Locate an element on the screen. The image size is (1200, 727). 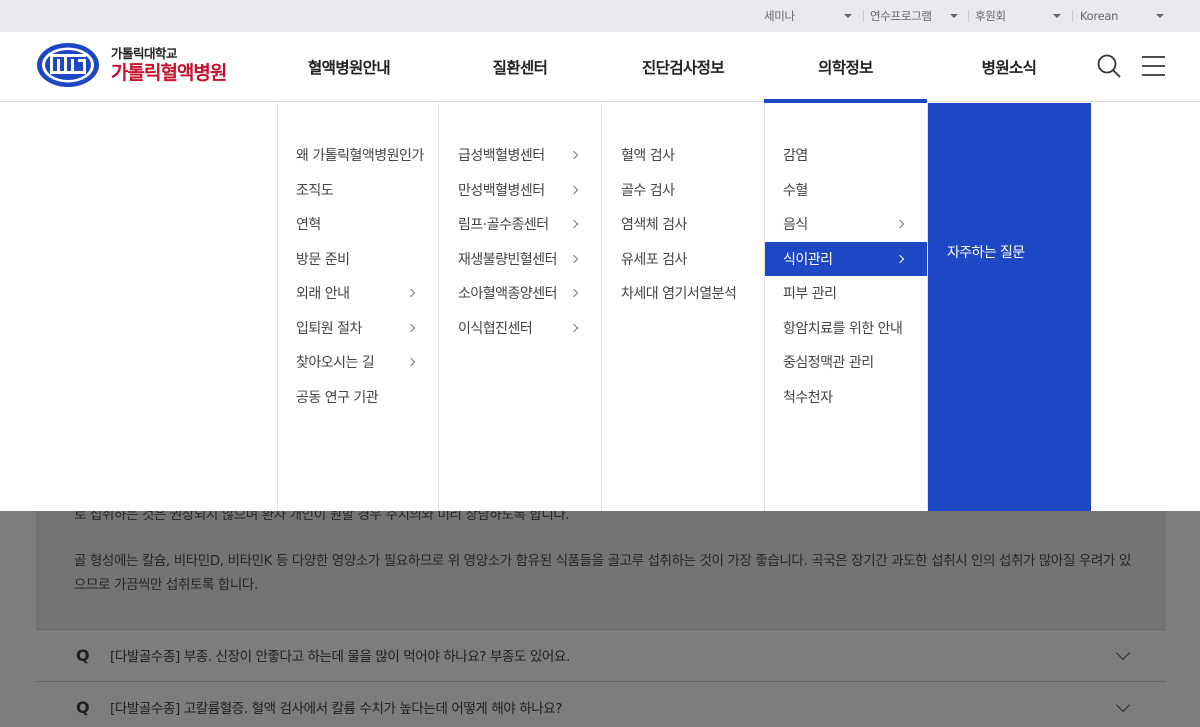
menu-item: 림프·골수종센터 is located at coordinates (520, 224).